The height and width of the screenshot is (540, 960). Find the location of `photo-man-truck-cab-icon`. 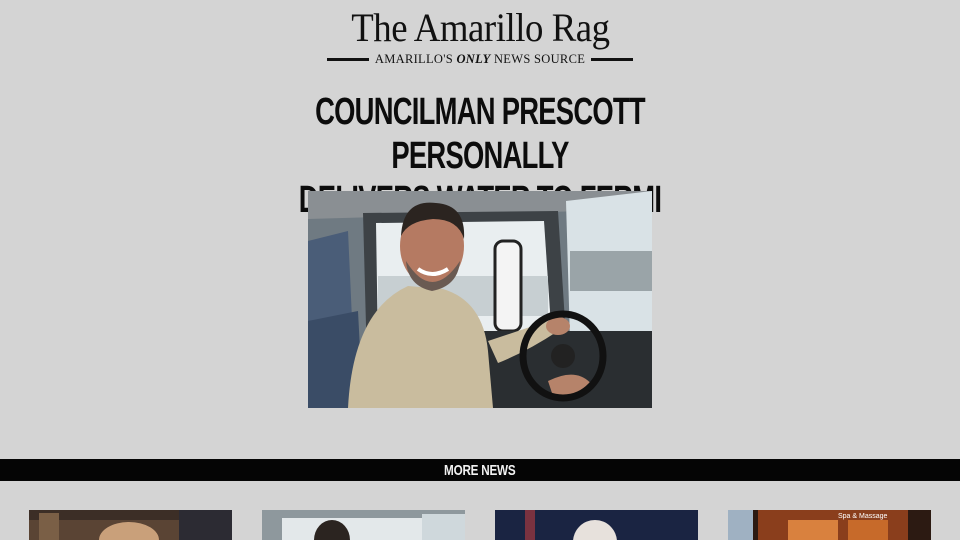

photo-man-truck-cab-icon is located at coordinates (363, 525).